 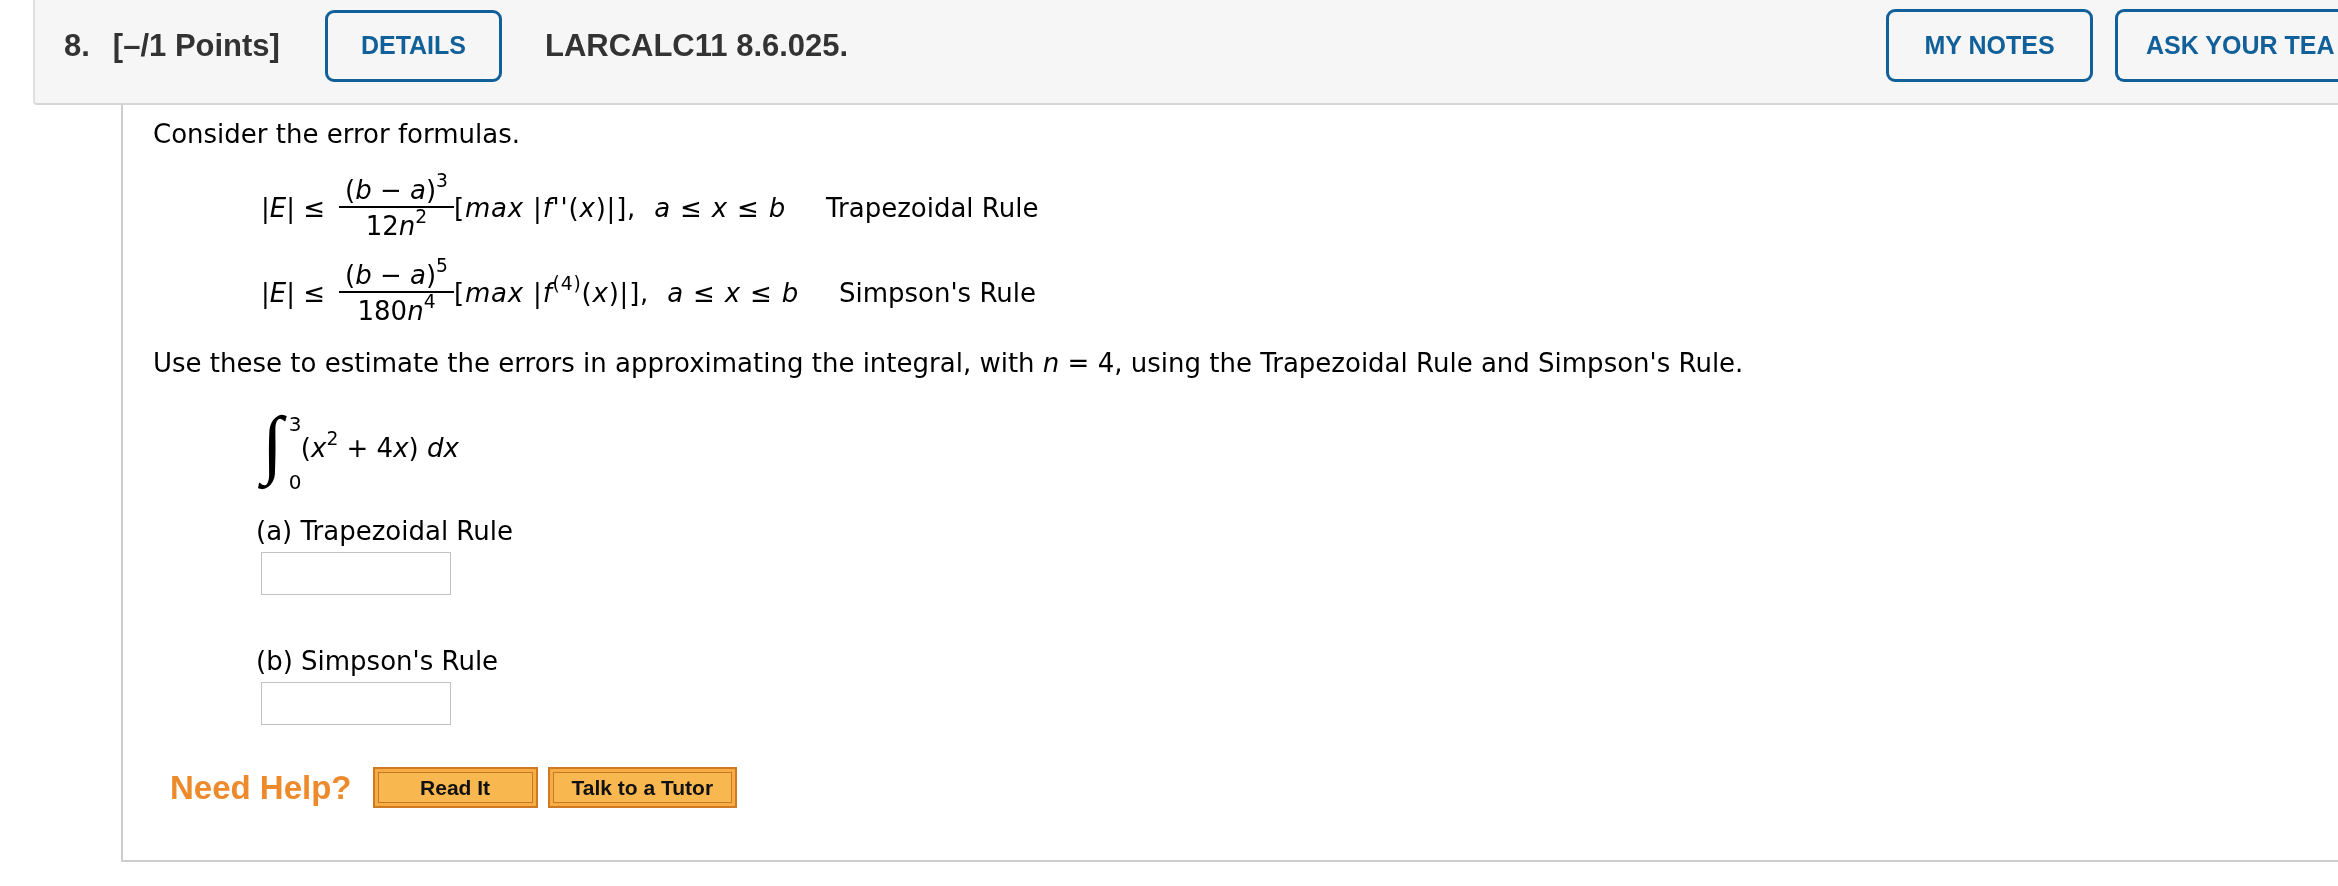 I want to click on part-label: (b) Simpson's Rule, so click(x=377, y=661).